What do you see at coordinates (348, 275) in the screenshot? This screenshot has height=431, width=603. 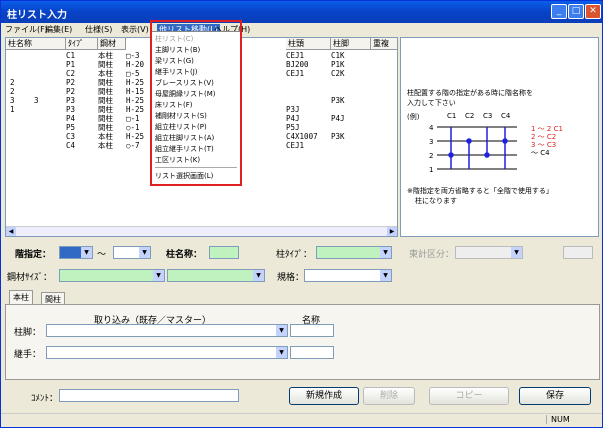 I see `spec-select: ▼` at bounding box center [348, 275].